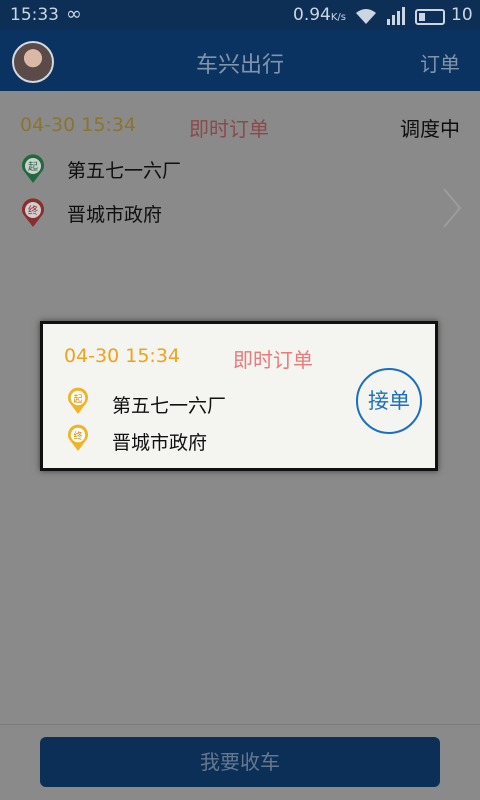 The image size is (480, 800). What do you see at coordinates (452, 208) in the screenshot?
I see `chevron-right-icon` at bounding box center [452, 208].